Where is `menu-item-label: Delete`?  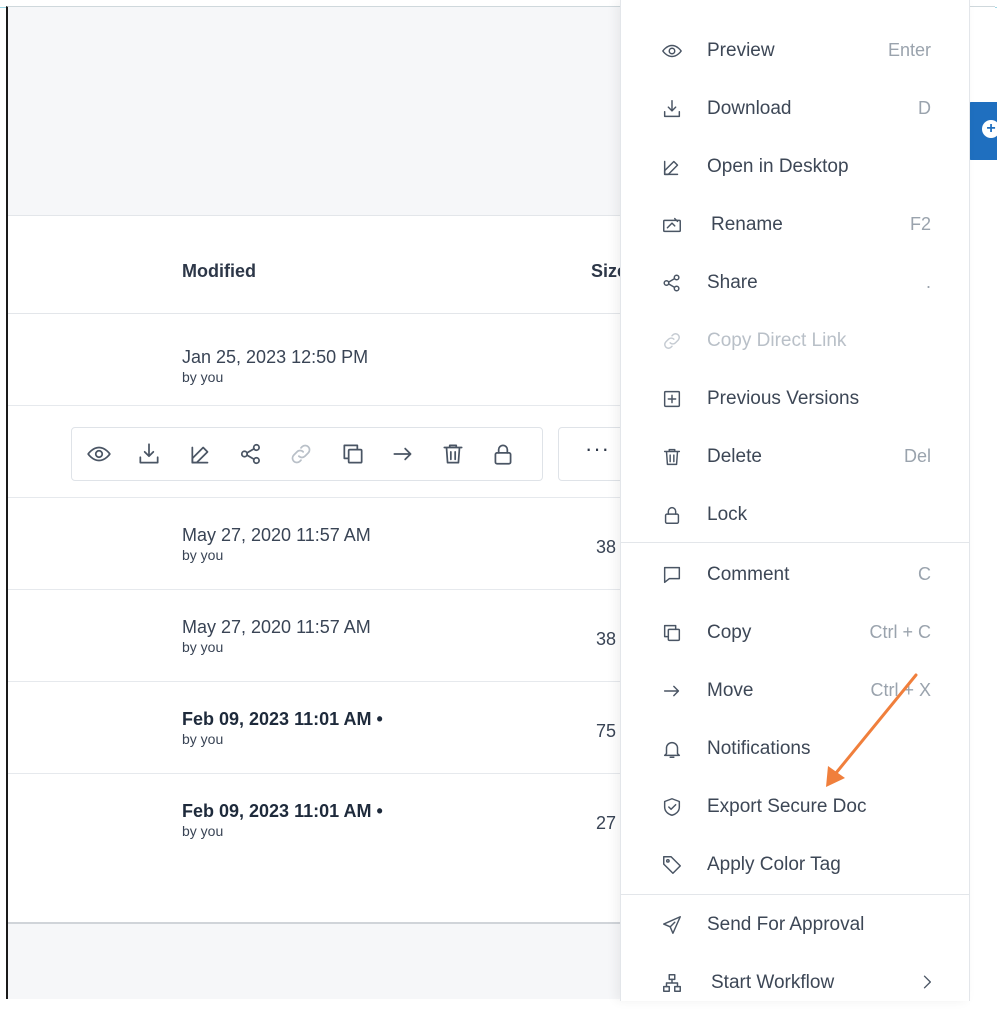
menu-item-label: Delete is located at coordinates (734, 456).